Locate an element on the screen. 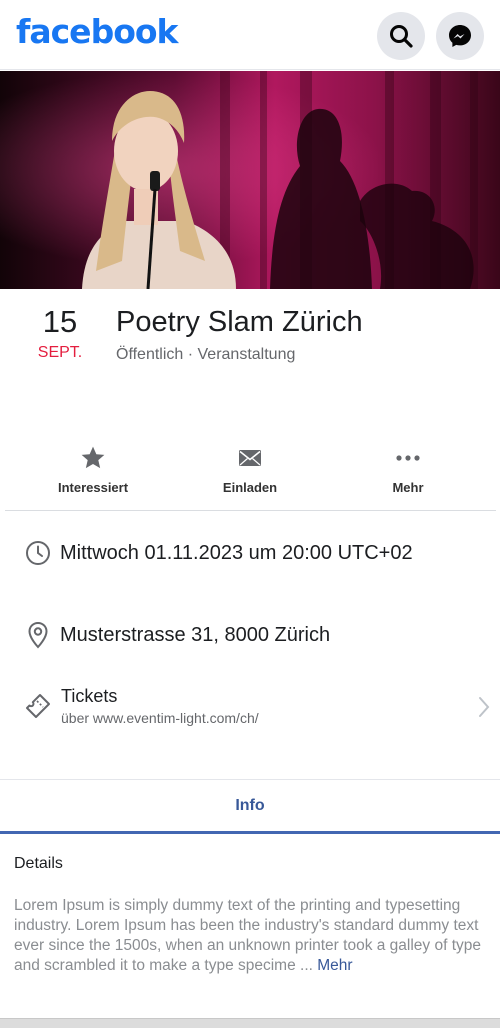 This screenshot has height=1028, width=500. interested-label: Interessiert is located at coordinates (93, 487).